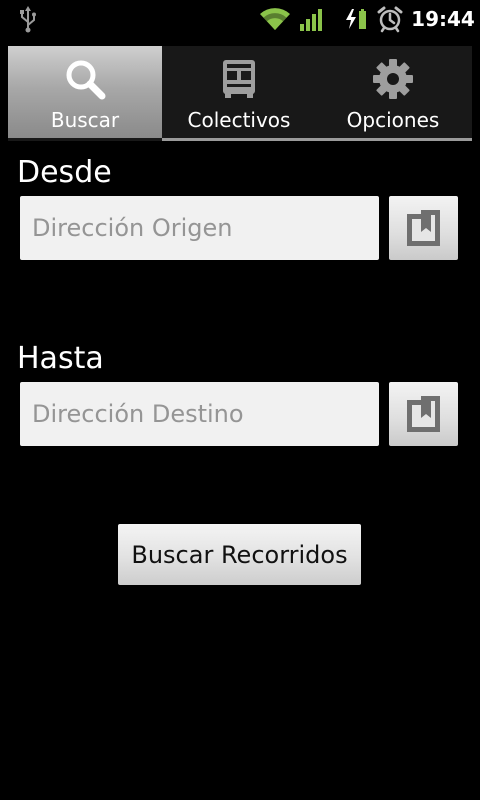 The width and height of the screenshot is (480, 800). I want to click on signal-icon, so click(311, 20).